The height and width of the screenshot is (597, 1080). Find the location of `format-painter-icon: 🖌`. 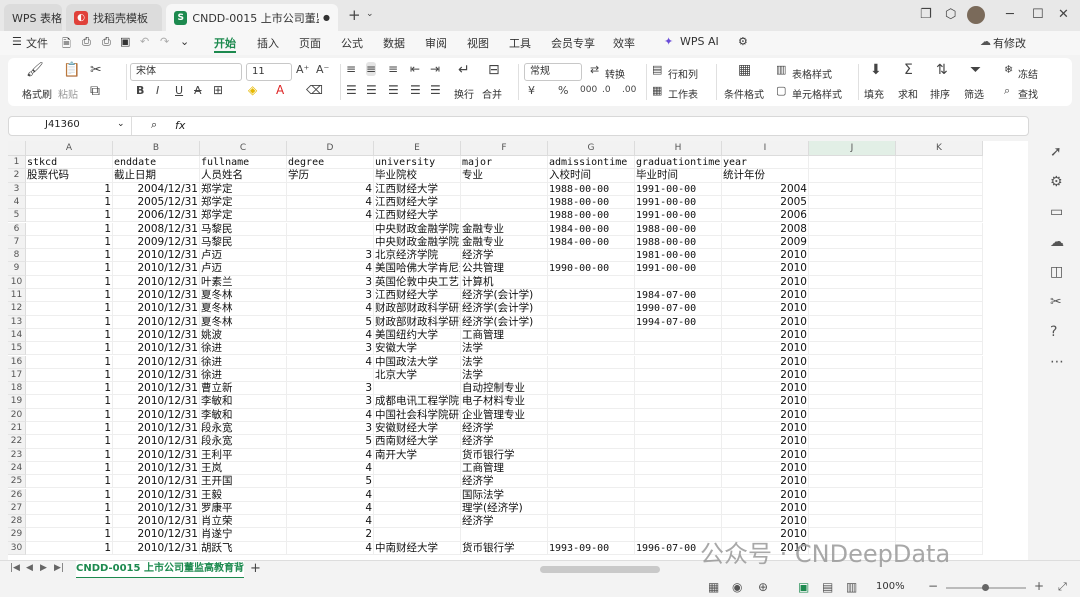

format-painter-icon: 🖌 is located at coordinates (35, 70).